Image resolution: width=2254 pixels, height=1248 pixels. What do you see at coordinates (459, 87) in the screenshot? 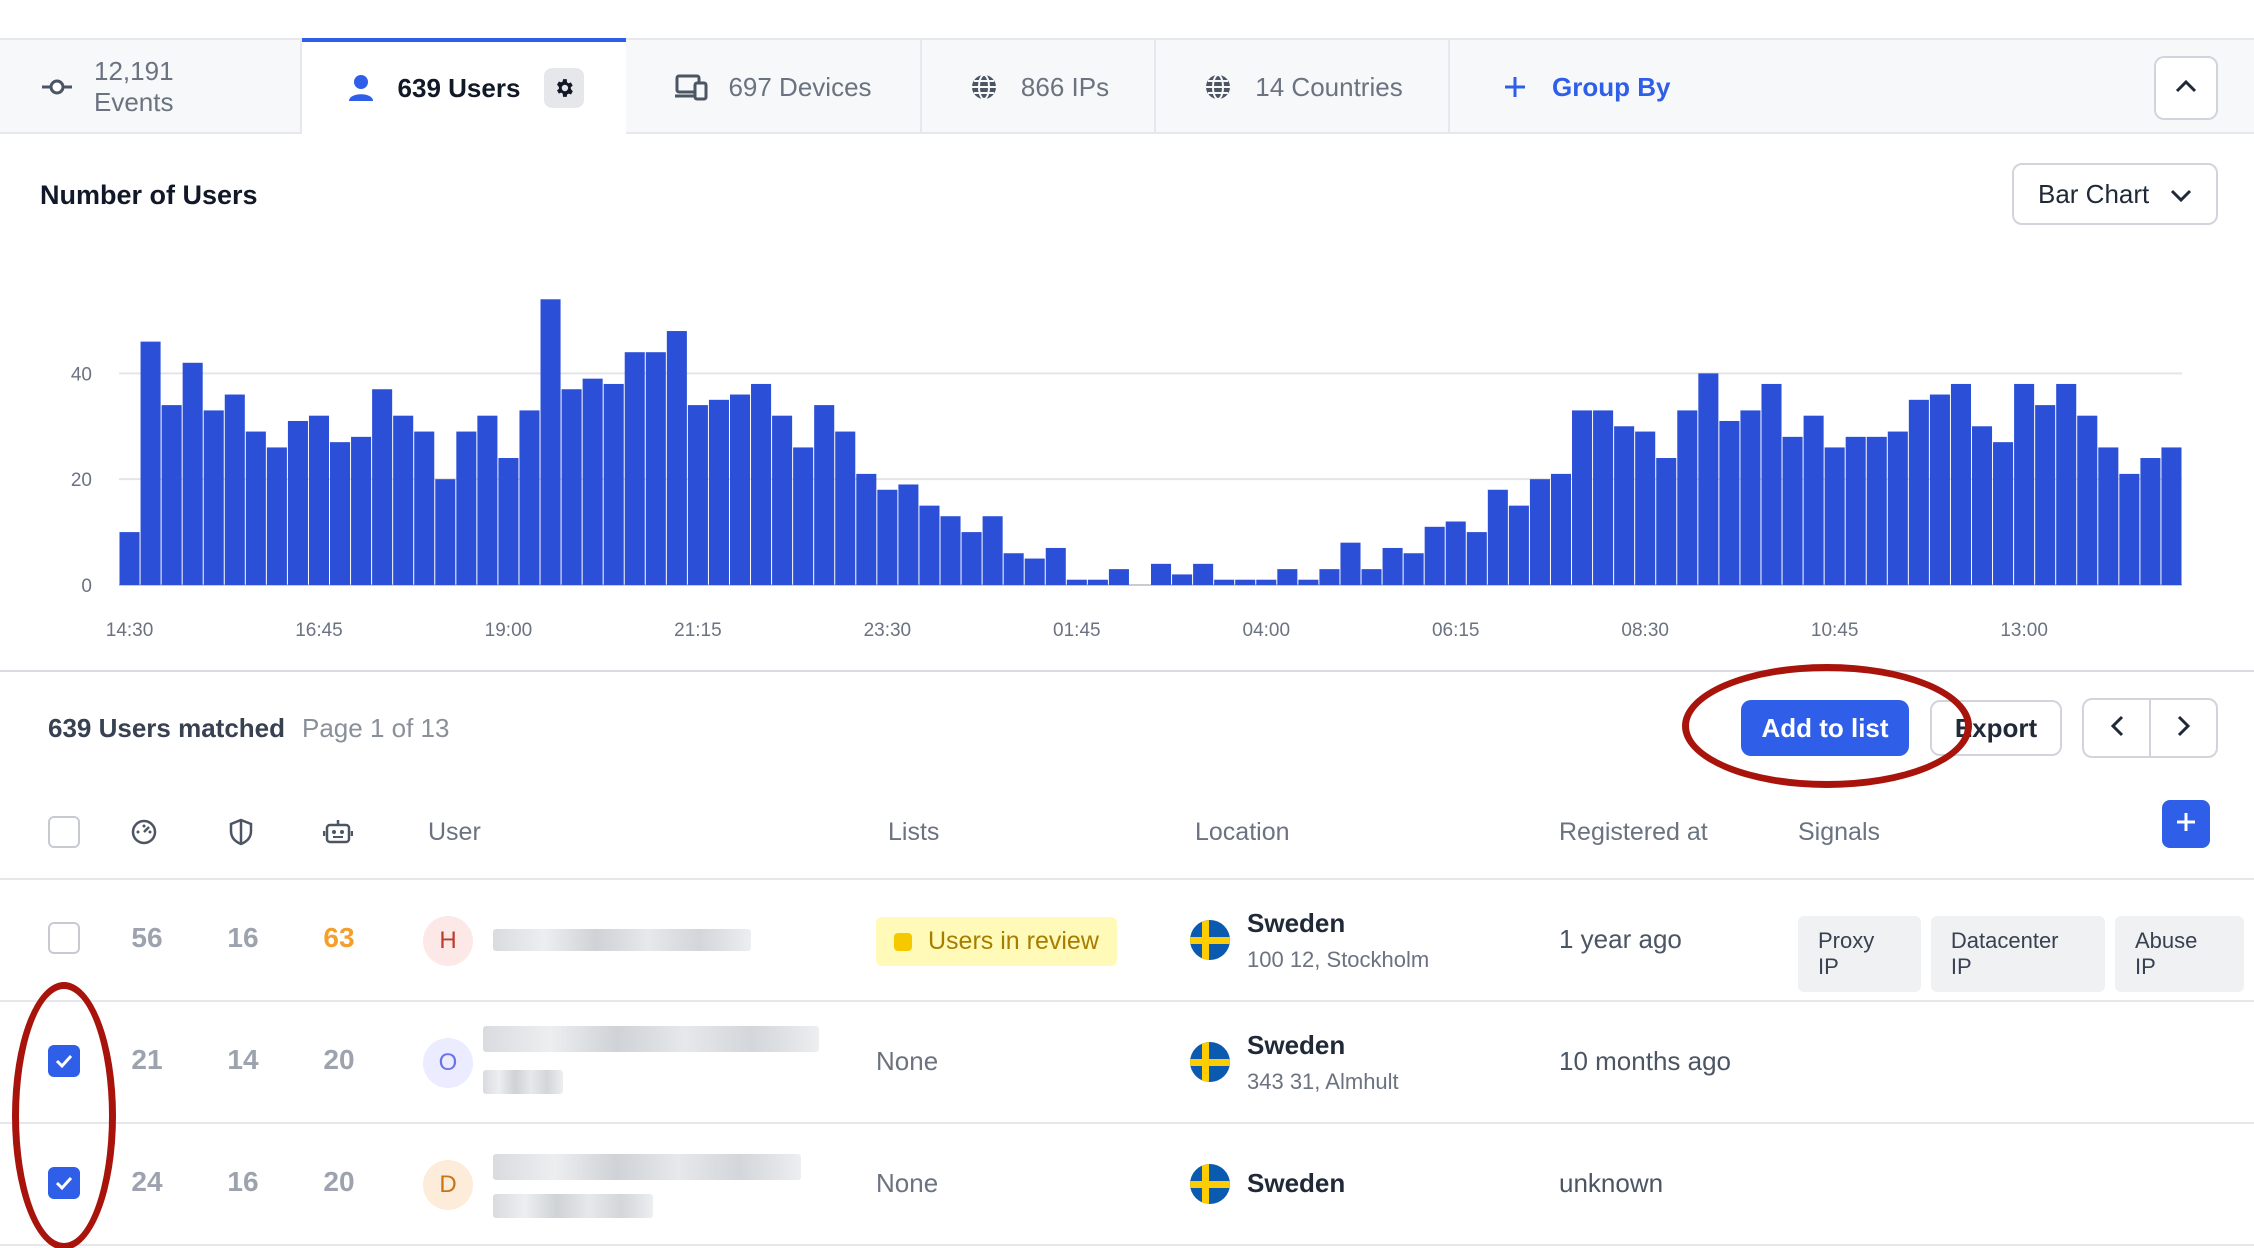
I see `tab-users-label: 639 Users` at bounding box center [459, 87].